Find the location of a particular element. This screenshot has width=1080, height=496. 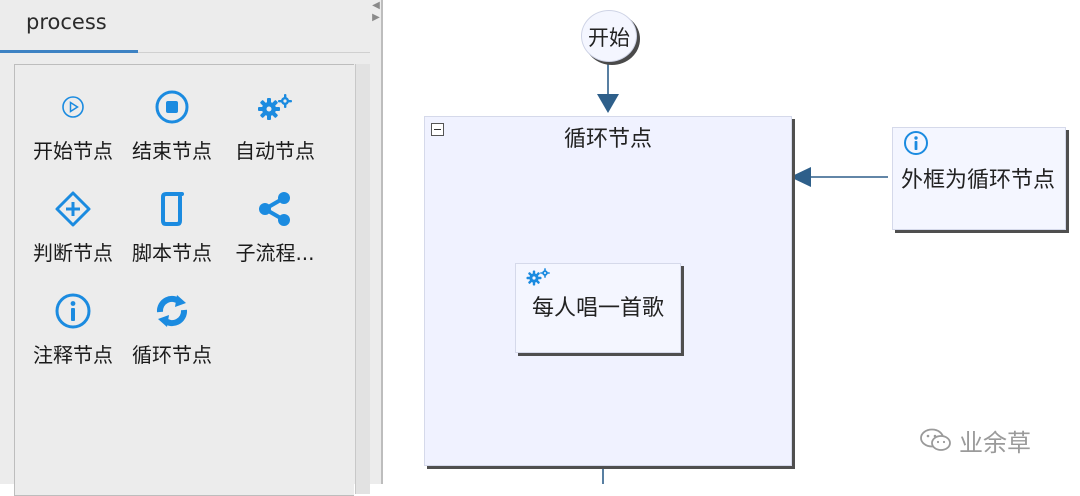

watermark: 业余草 is located at coordinates (975, 440).